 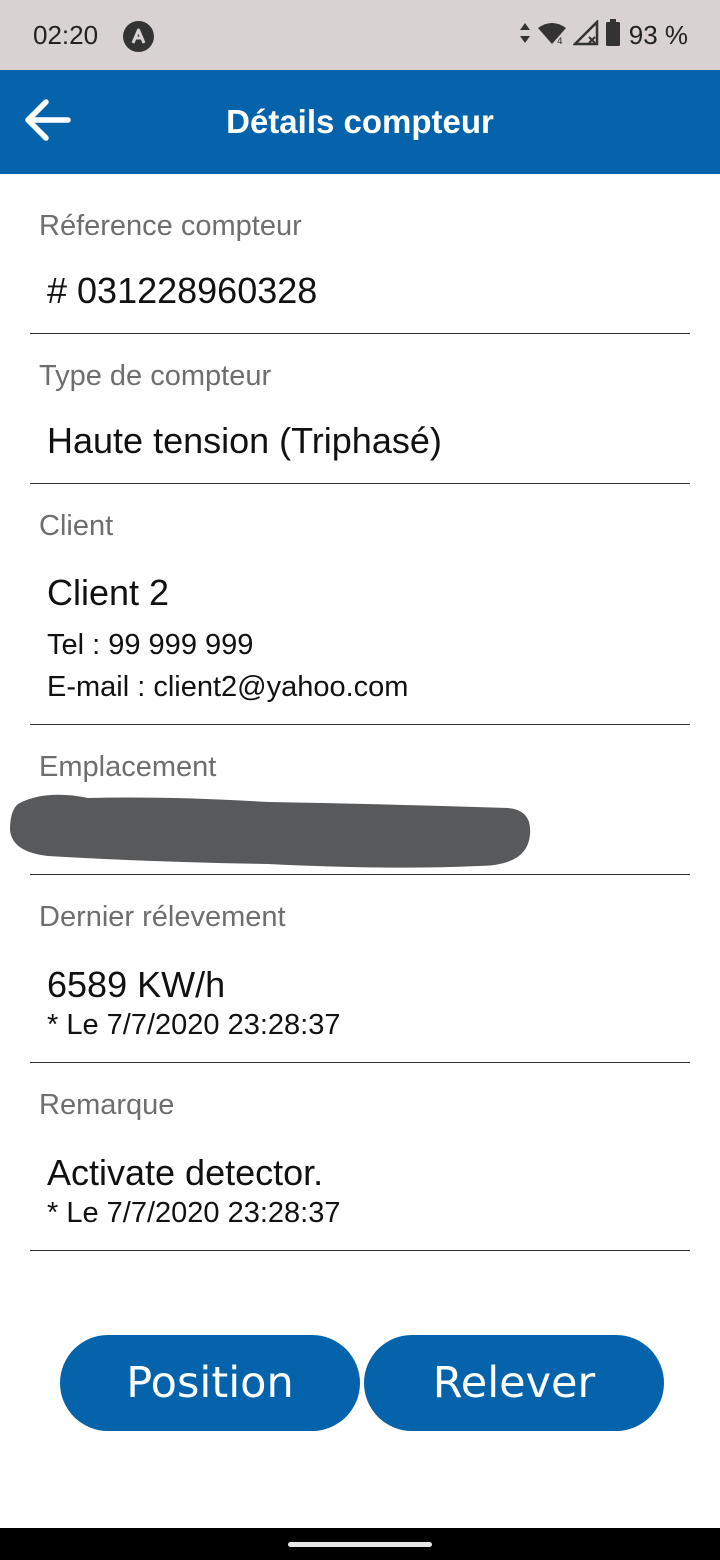 What do you see at coordinates (194, 1025) in the screenshot?
I see `releve-date: * Le 7/7/2020 23:28:37` at bounding box center [194, 1025].